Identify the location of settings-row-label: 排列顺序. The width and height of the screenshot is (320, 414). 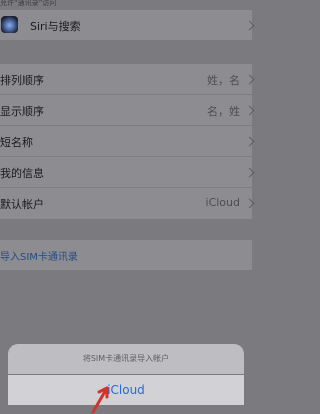
(22, 80).